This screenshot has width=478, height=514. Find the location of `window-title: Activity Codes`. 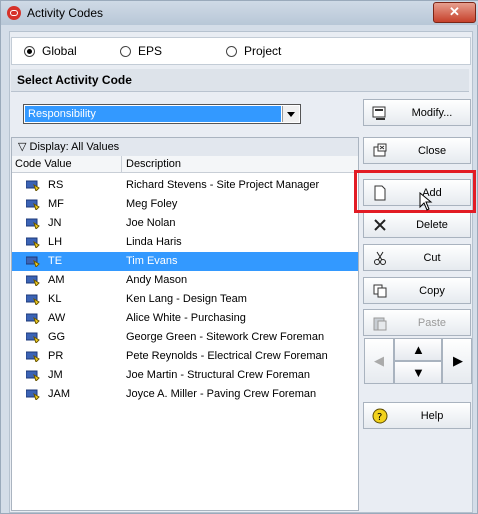

window-title: Activity Codes is located at coordinates (65, 13).